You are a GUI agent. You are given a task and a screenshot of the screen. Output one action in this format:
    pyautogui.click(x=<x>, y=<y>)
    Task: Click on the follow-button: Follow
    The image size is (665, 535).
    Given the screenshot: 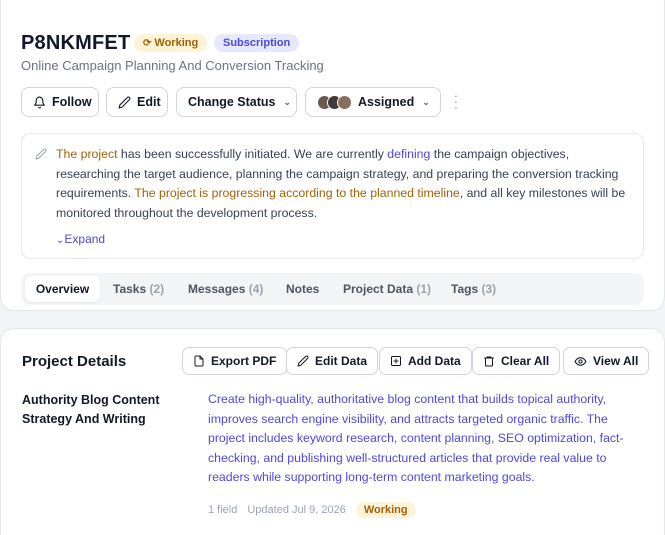 What is the action you would take?
    pyautogui.click(x=60, y=102)
    